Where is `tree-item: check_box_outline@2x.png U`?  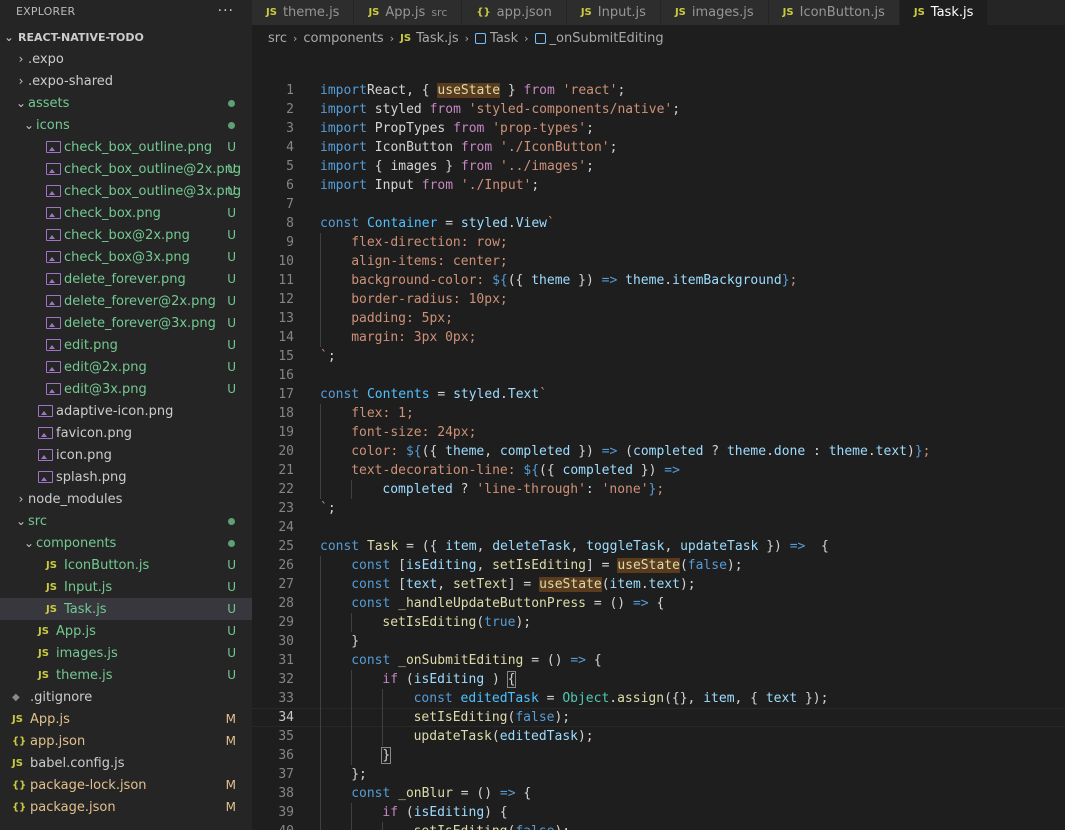 tree-item: check_box_outline@2x.png U is located at coordinates (126, 169).